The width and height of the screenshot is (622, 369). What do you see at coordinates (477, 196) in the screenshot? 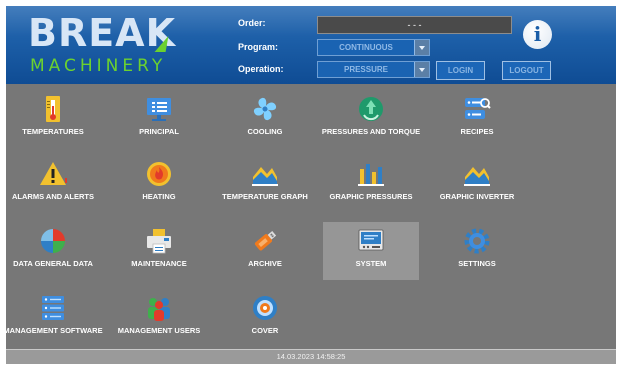
I see `menu-item-label: GRAPHIC INVERTER` at bounding box center [477, 196].